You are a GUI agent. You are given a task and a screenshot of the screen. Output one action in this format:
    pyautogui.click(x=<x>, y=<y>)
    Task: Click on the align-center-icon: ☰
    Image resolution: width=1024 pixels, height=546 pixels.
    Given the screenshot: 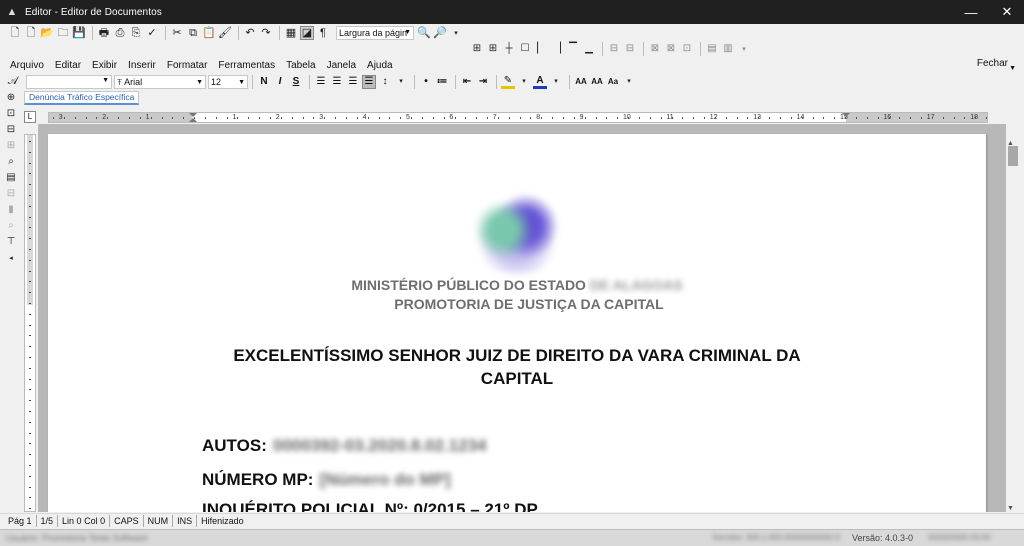 What is the action you would take?
    pyautogui.click(x=337, y=82)
    